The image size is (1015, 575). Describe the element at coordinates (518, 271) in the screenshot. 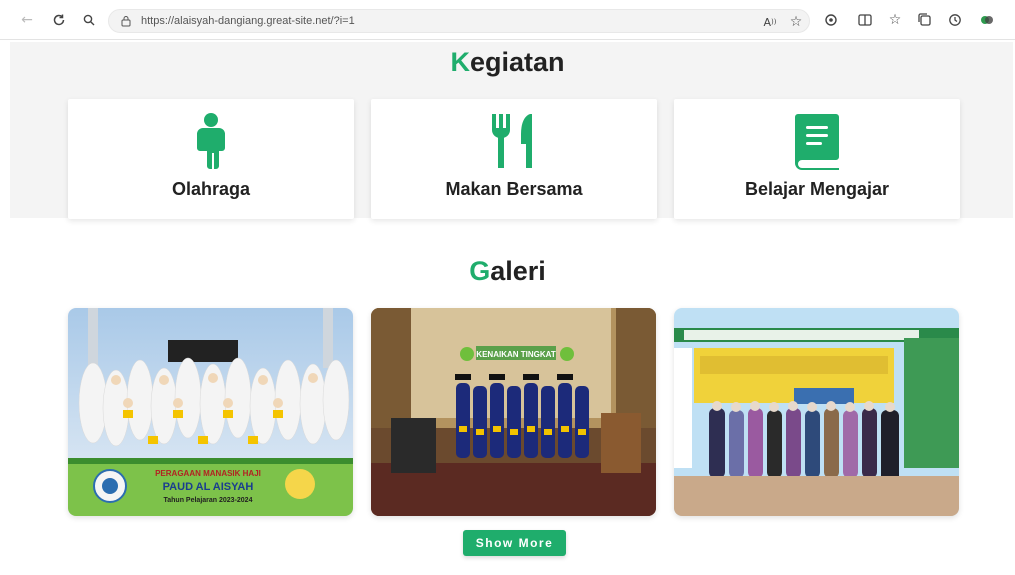

I see `galeri-heading-rest: aleri` at that location.